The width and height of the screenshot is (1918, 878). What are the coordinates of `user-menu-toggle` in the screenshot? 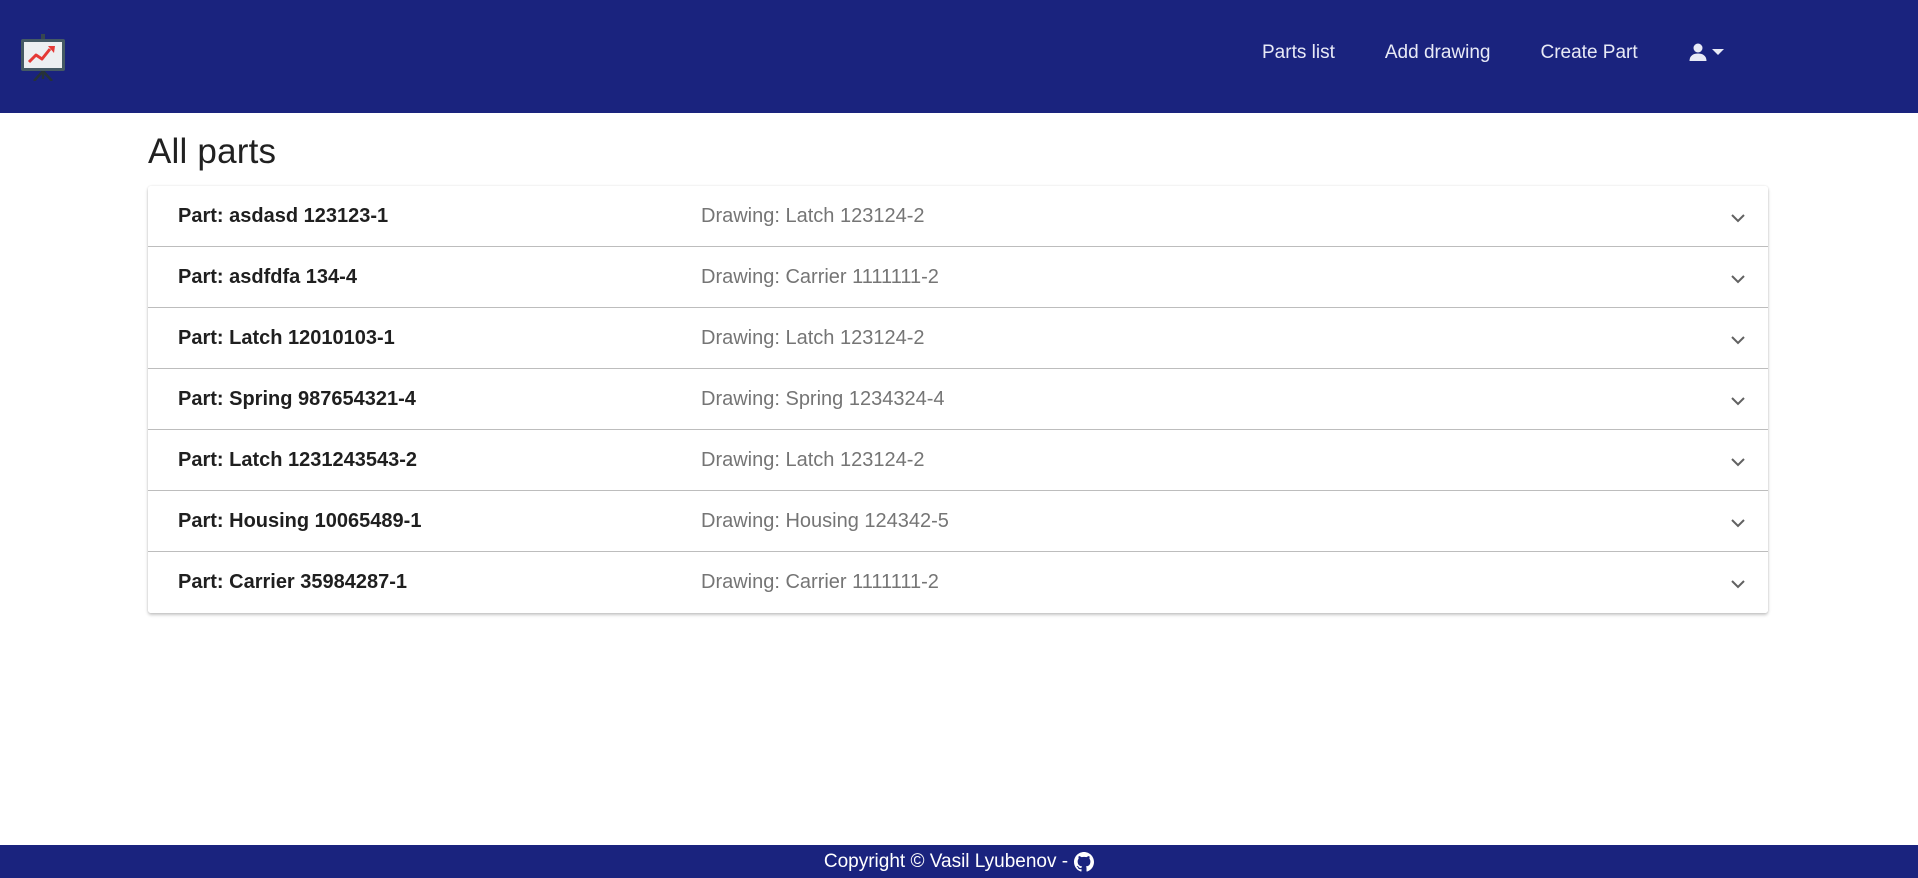 It's located at (1706, 52).